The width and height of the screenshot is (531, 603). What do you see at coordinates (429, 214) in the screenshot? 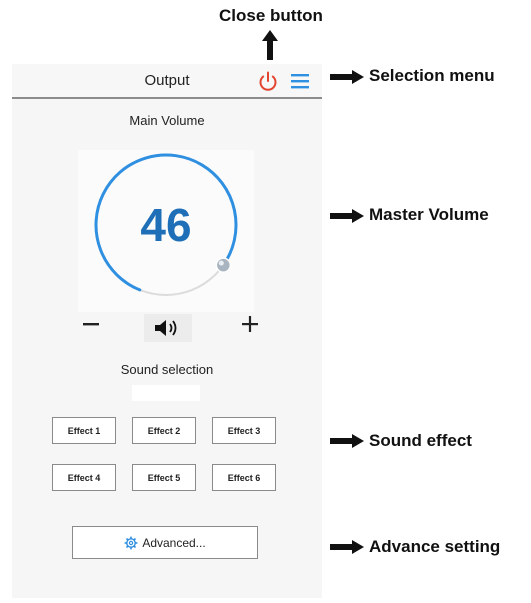
I see `annotation-master-volume: Master Volume` at bounding box center [429, 214].